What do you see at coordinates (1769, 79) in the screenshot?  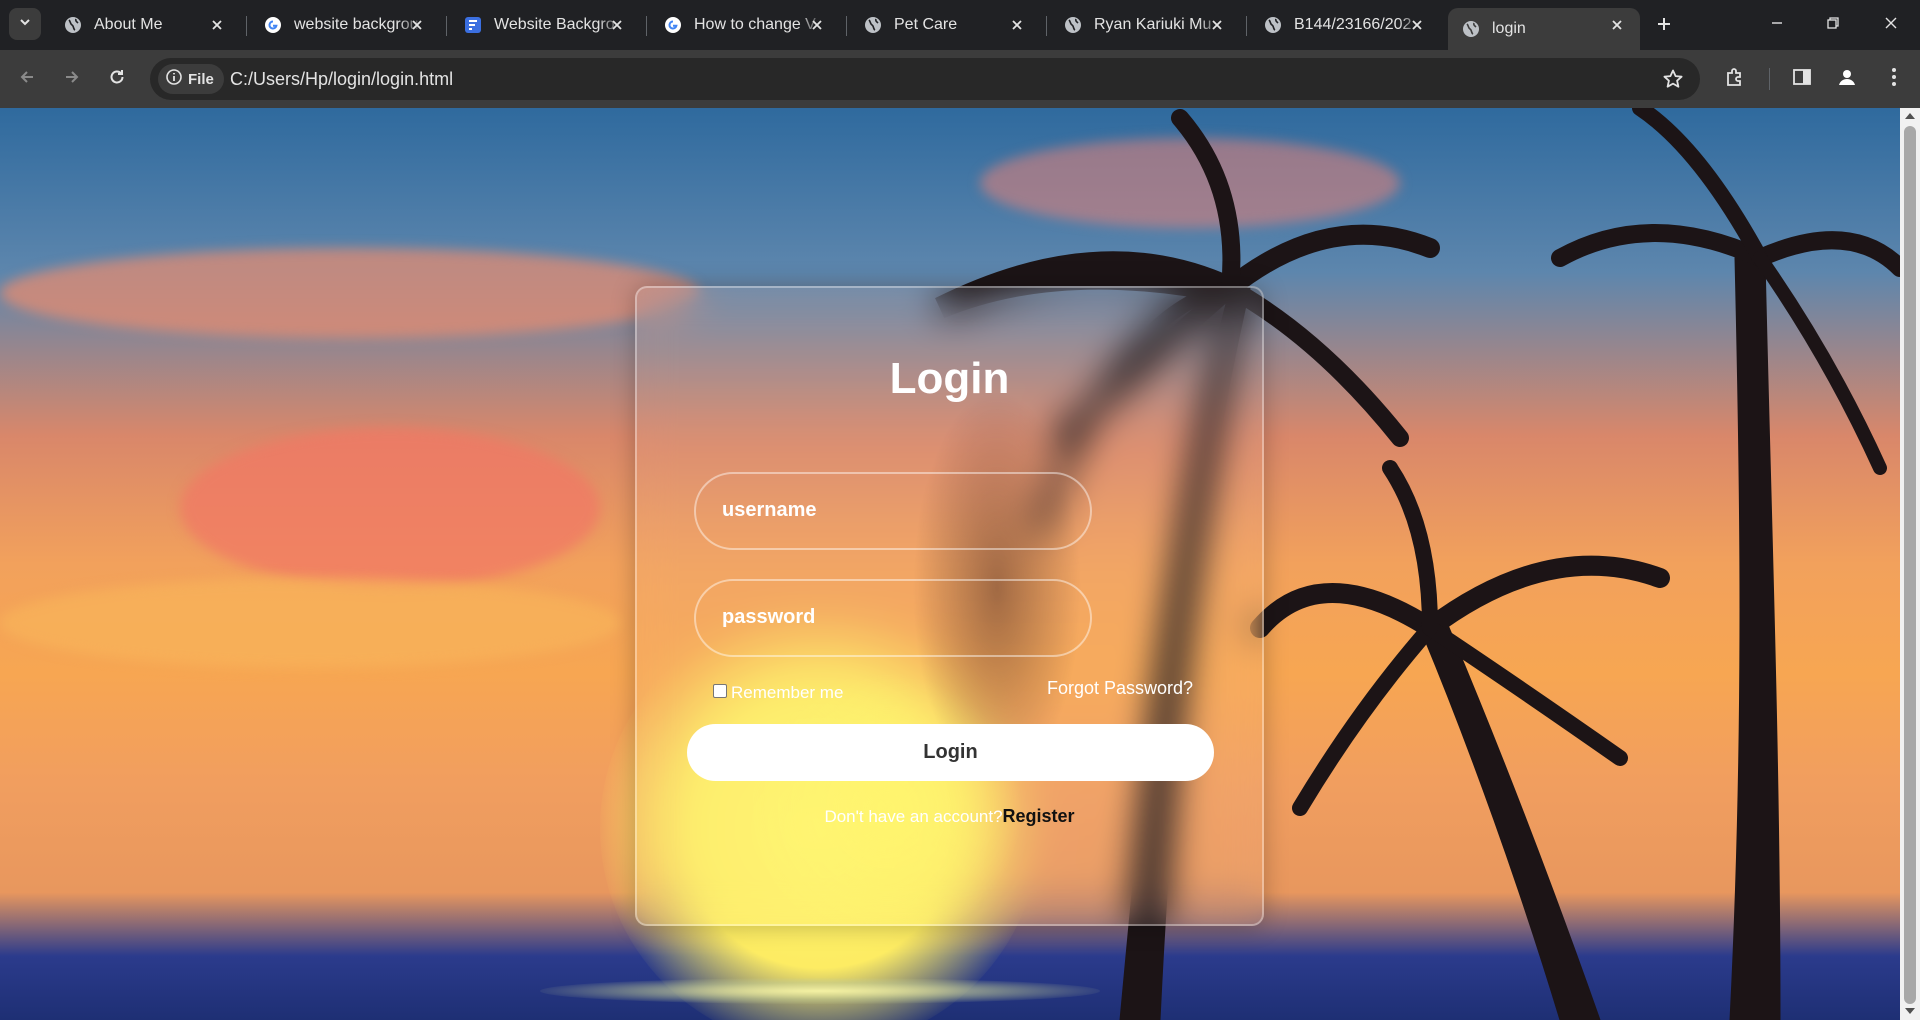 I see `toolbar-divider` at bounding box center [1769, 79].